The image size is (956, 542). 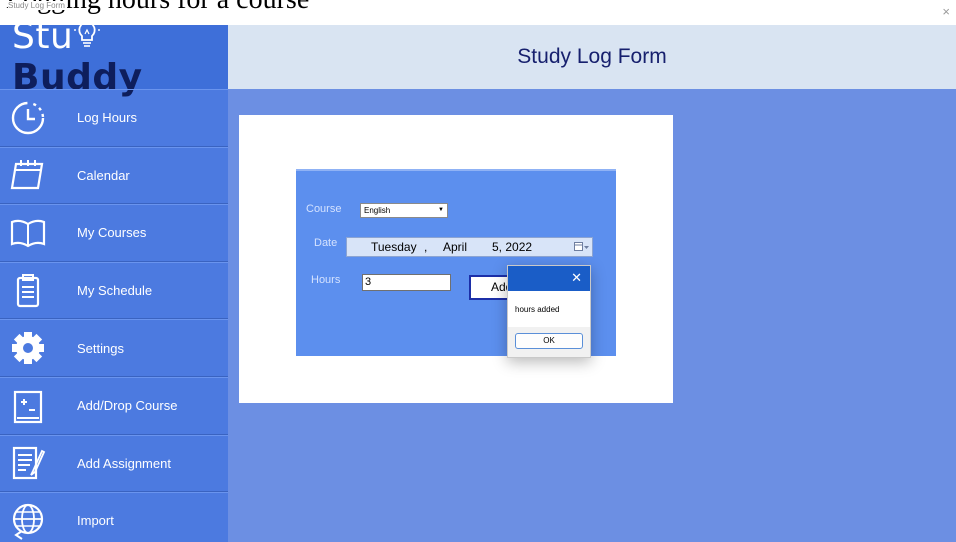 I want to click on window-close-icon: ×, so click(x=946, y=11).